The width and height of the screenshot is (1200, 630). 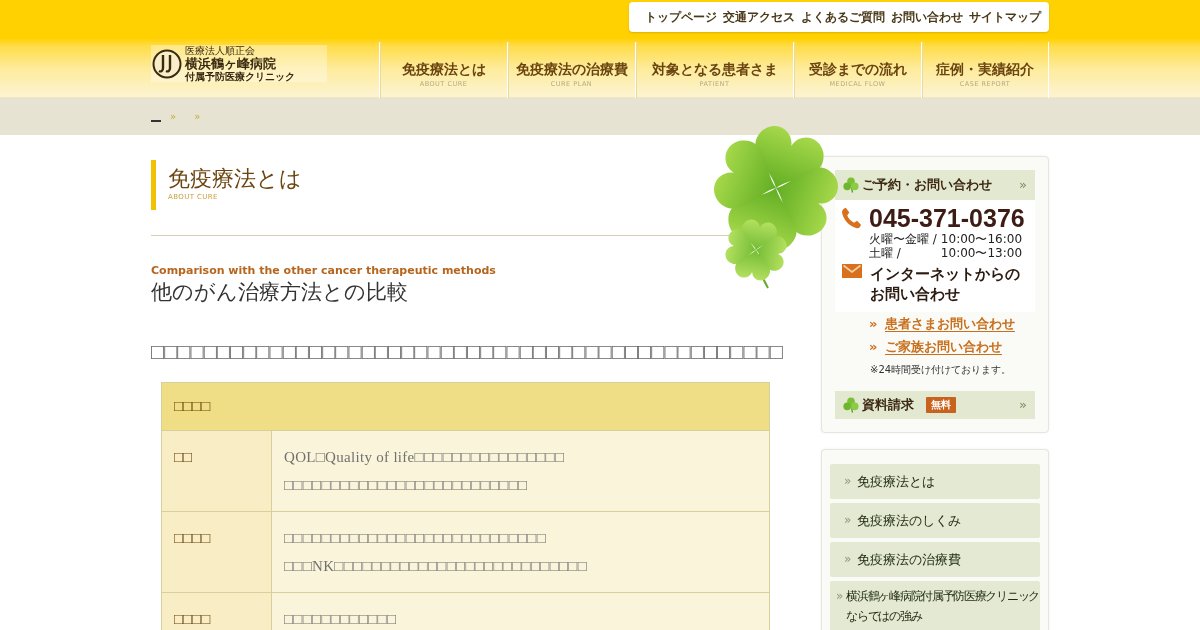 What do you see at coordinates (935, 481) in the screenshot?
I see `side-menu-link: » 免疫療法とは` at bounding box center [935, 481].